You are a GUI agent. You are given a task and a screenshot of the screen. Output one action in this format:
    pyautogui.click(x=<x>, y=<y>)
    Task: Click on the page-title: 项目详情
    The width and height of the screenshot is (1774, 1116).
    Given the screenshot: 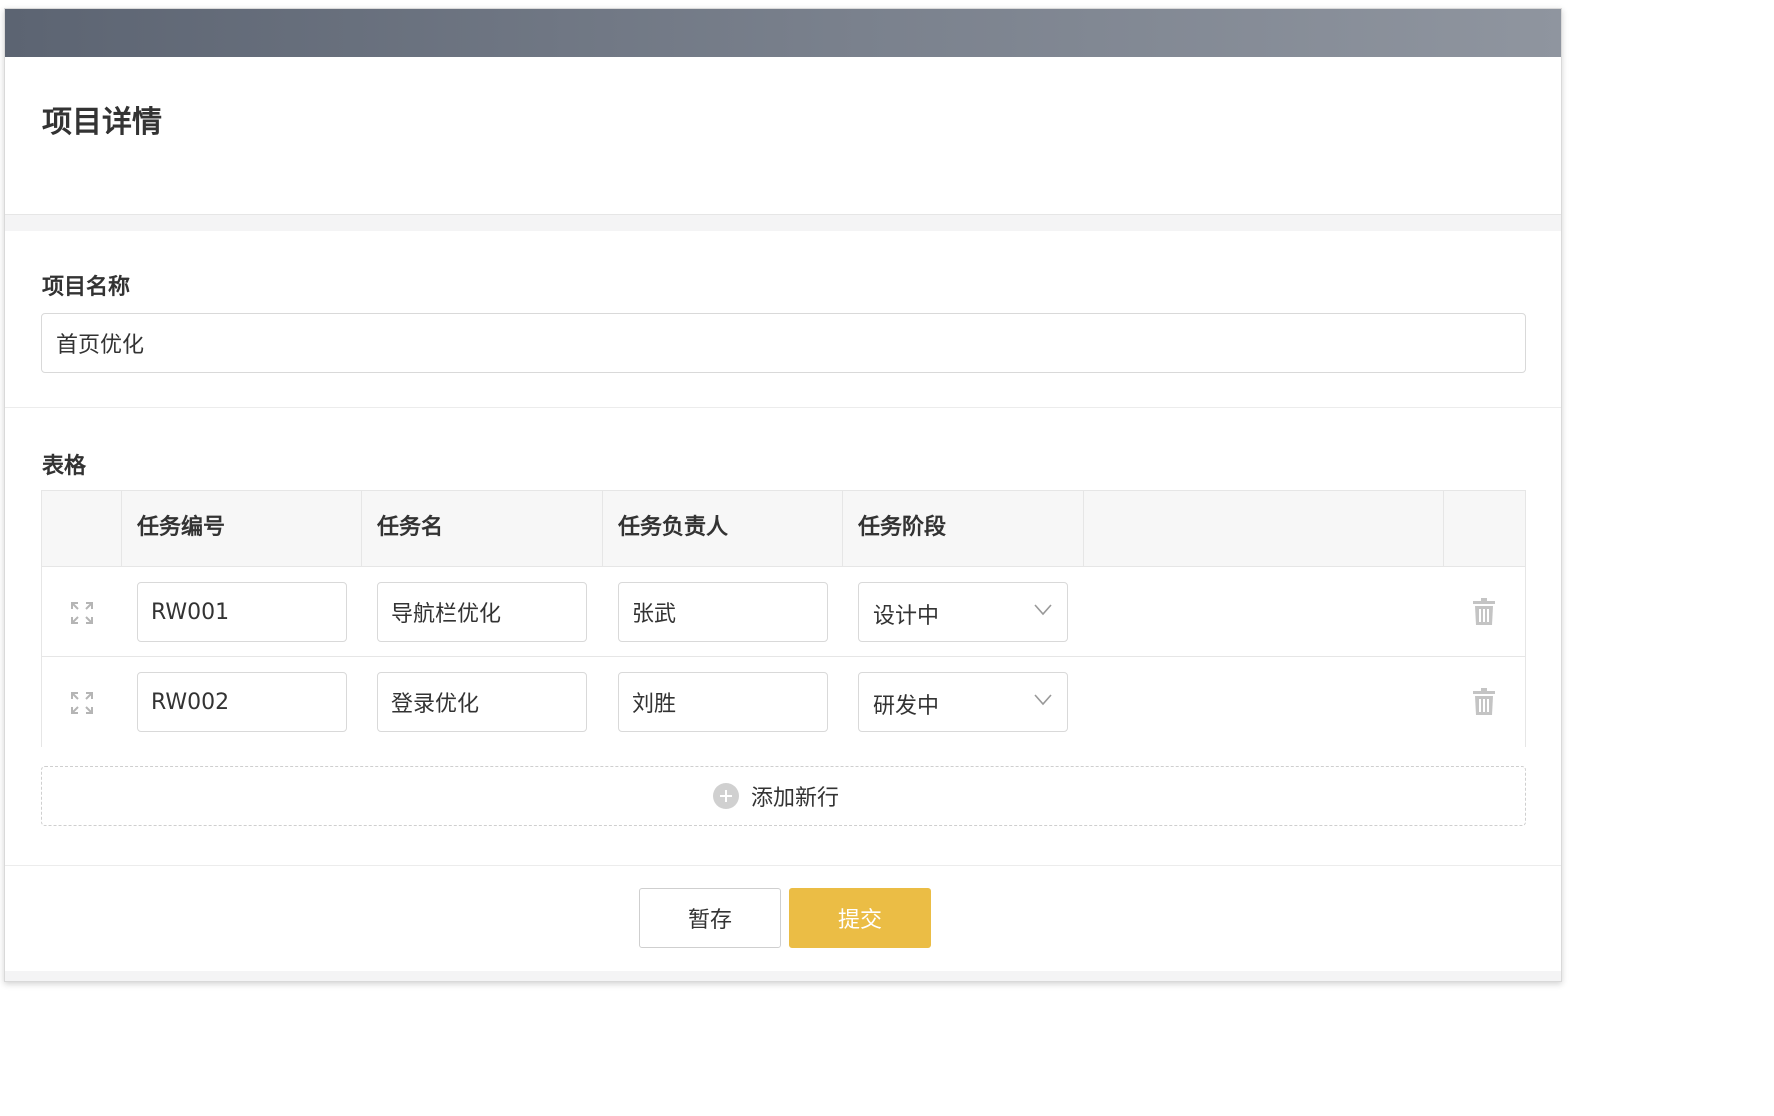 What is the action you would take?
    pyautogui.click(x=102, y=122)
    